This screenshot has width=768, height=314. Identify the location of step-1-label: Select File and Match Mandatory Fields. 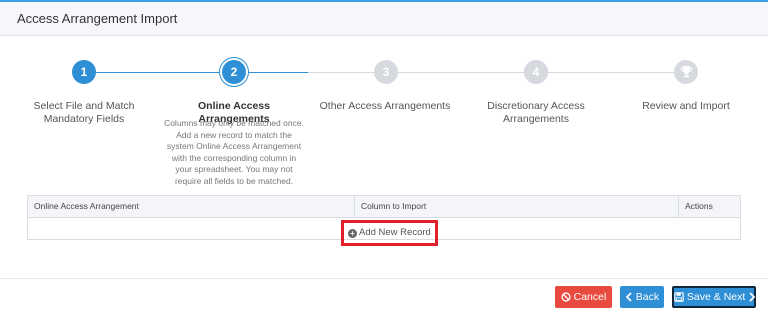
(84, 112).